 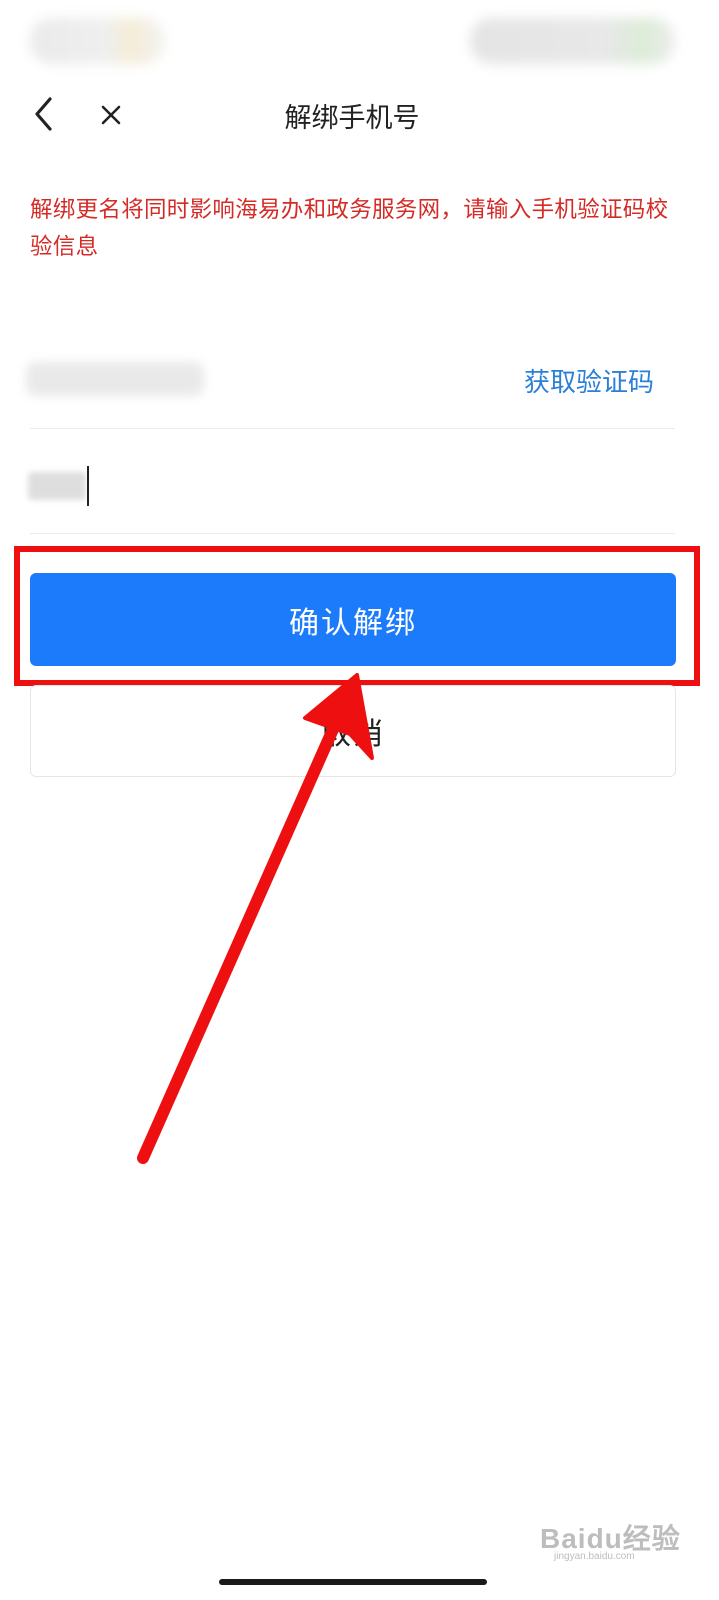 I want to click on cancel-button: 取消, so click(x=353, y=731).